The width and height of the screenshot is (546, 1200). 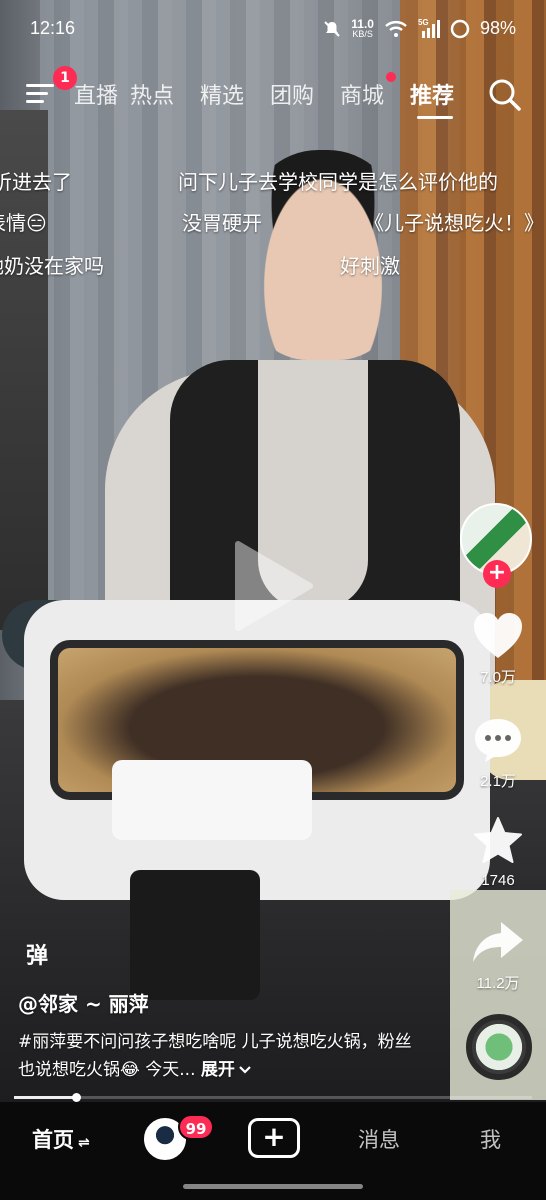 What do you see at coordinates (273, 586) in the screenshot?
I see `play-icon` at bounding box center [273, 586].